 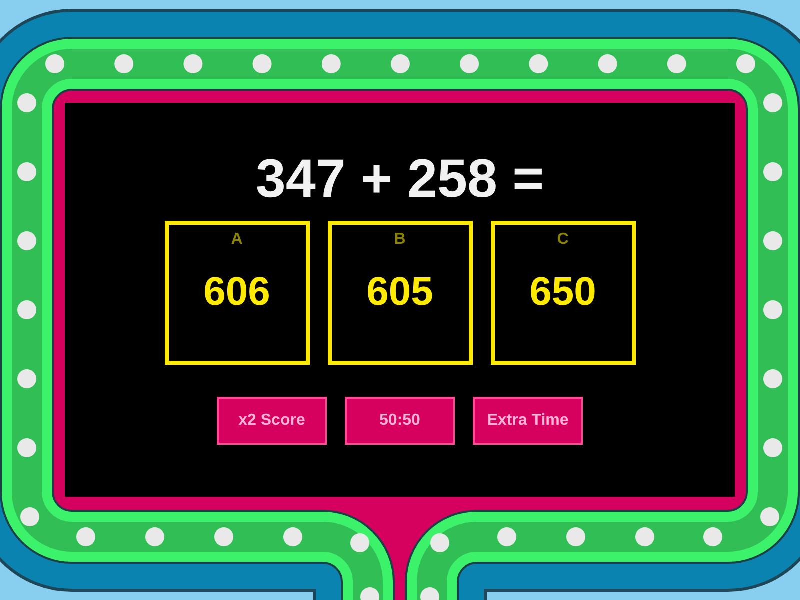 I want to click on option-value: 606, so click(x=237, y=292).